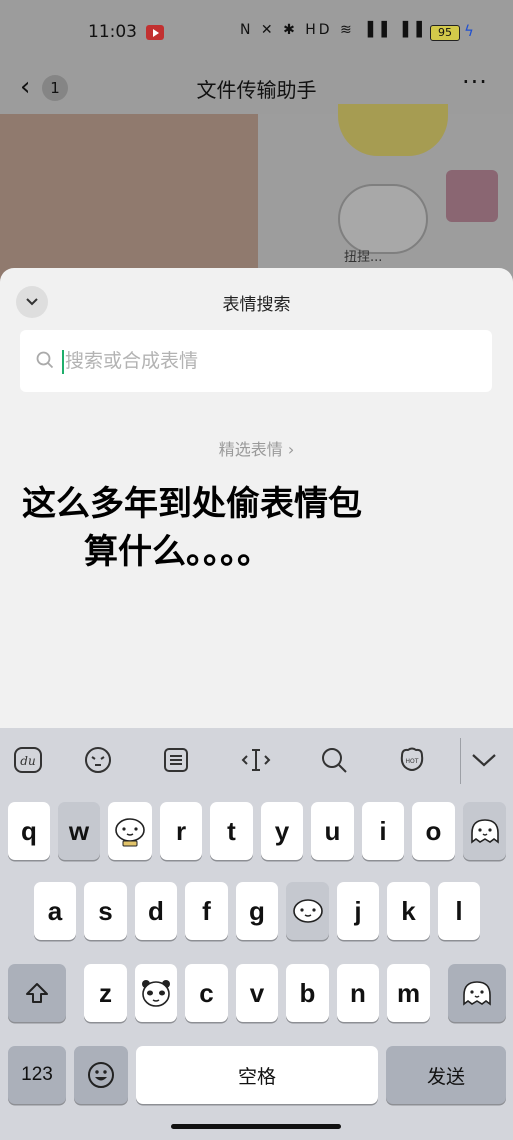  What do you see at coordinates (433, 831) in the screenshot?
I see `key-o: o` at bounding box center [433, 831].